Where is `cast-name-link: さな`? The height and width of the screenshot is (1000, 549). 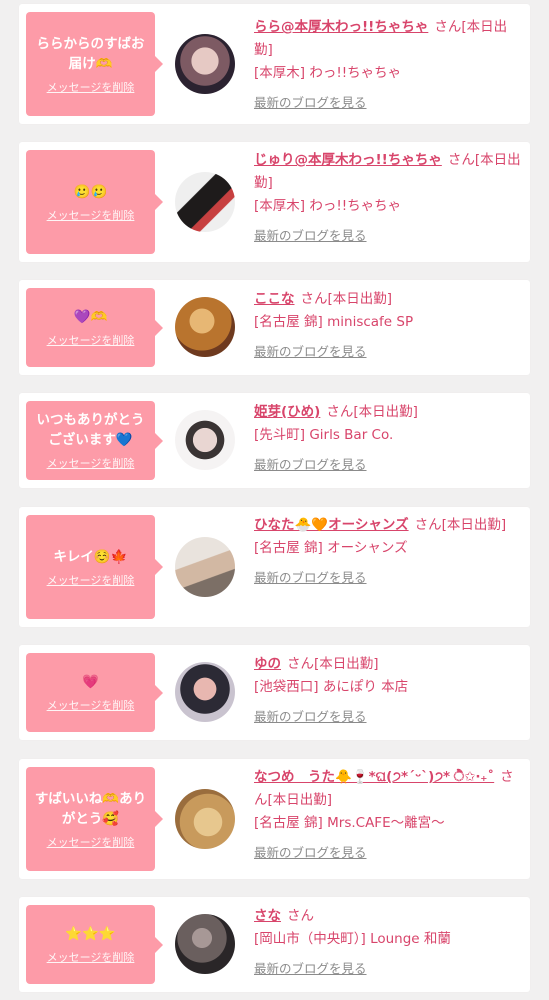 cast-name-link: さな is located at coordinates (267, 916).